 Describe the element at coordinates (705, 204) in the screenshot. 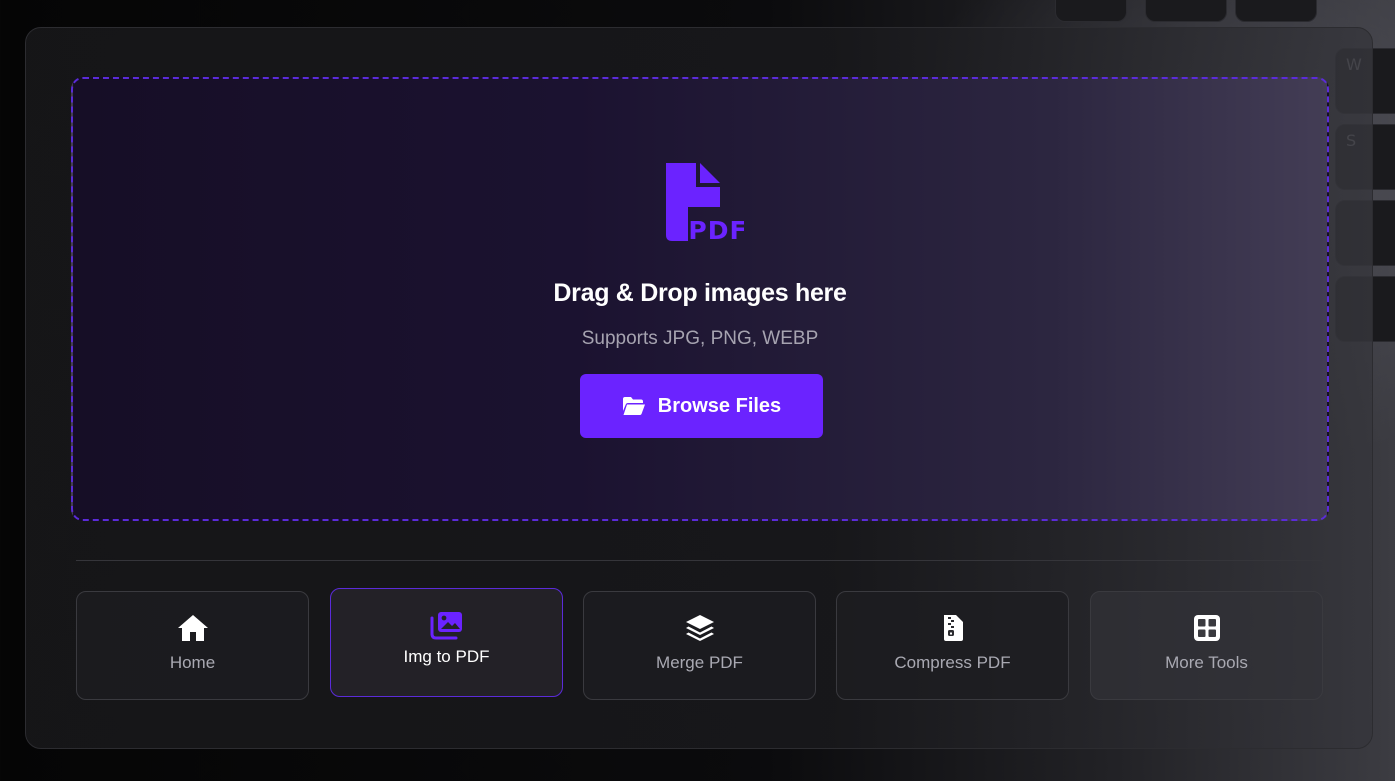

I see `pdf-file-icon: PDF` at that location.